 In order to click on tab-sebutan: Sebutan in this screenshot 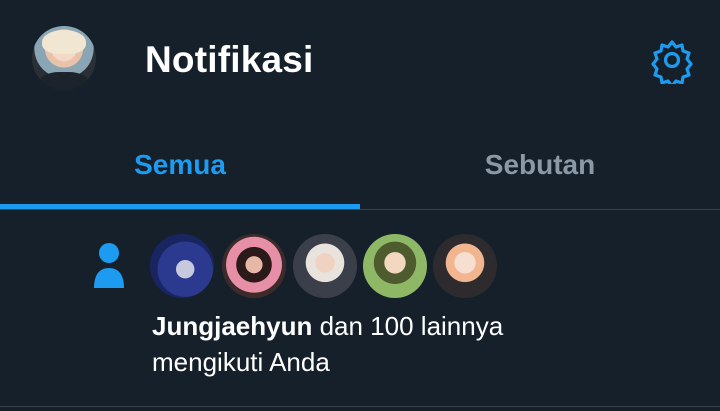, I will do `click(540, 165)`.